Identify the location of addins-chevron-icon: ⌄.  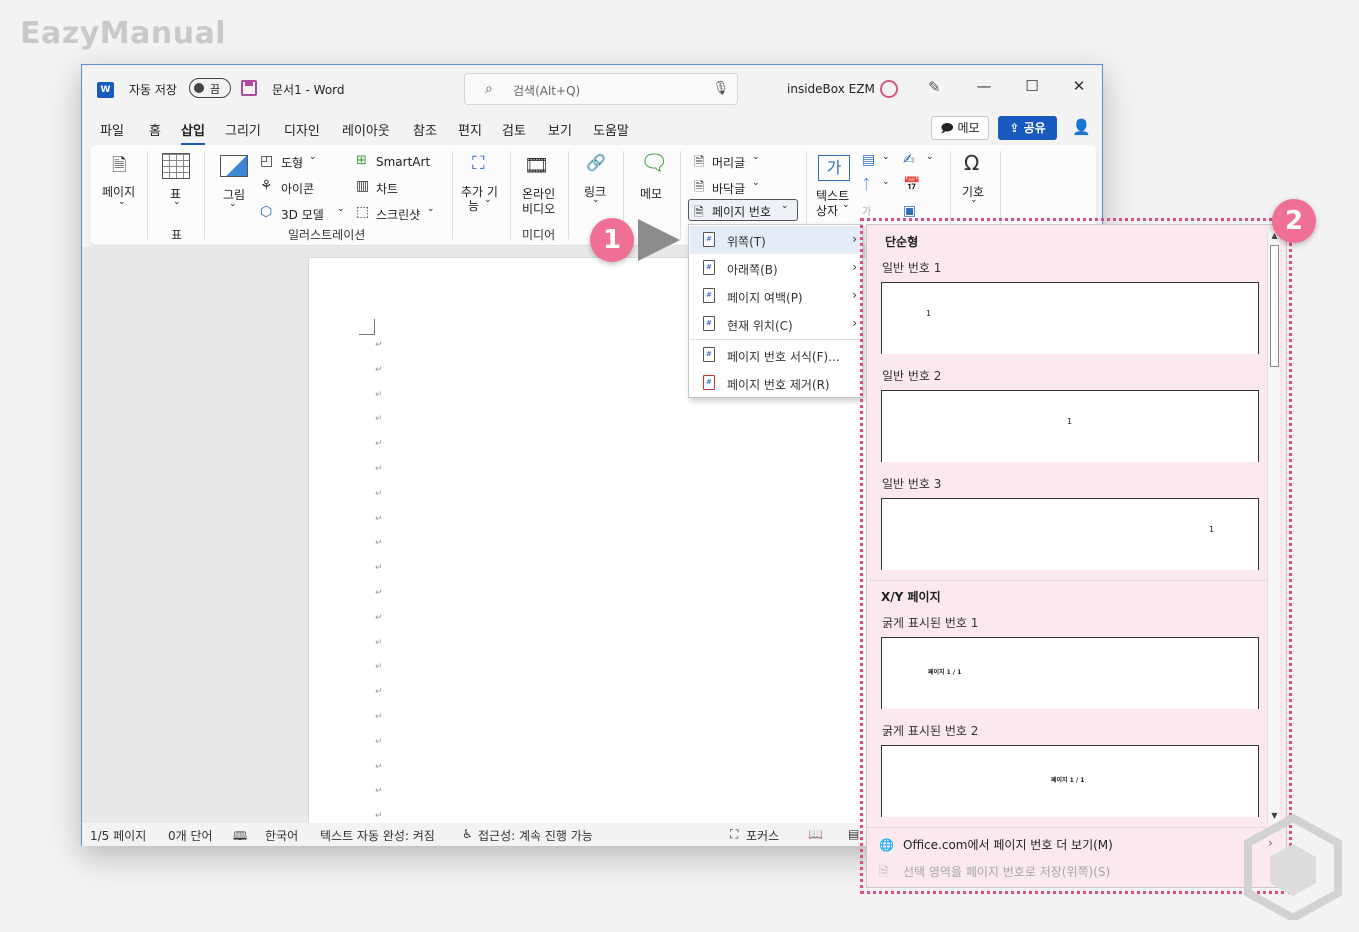
(488, 200).